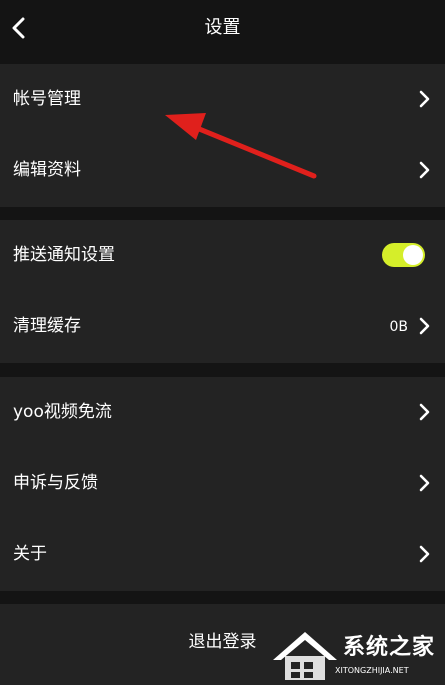 The height and width of the screenshot is (685, 445). I want to click on feedback-label: 申诉与反馈, so click(55, 483).